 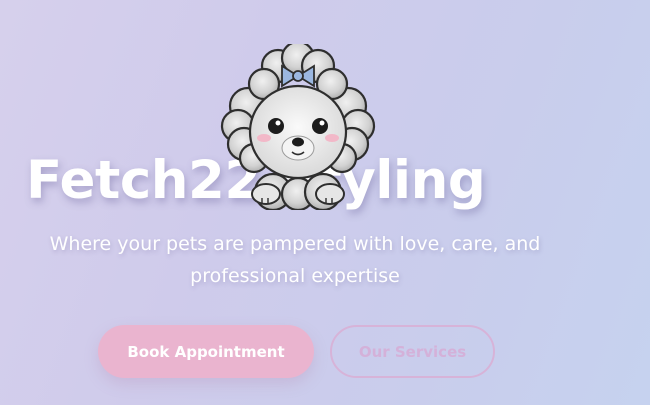 I want to click on book-appointment-button: Book Appointment, so click(x=206, y=351).